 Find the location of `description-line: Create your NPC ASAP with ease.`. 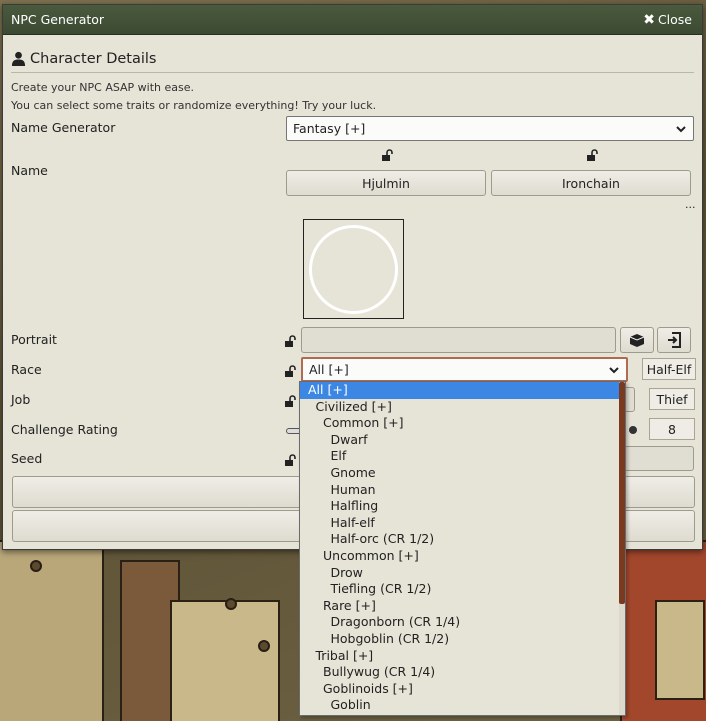

description-line: Create your NPC ASAP with ease. is located at coordinates (103, 87).